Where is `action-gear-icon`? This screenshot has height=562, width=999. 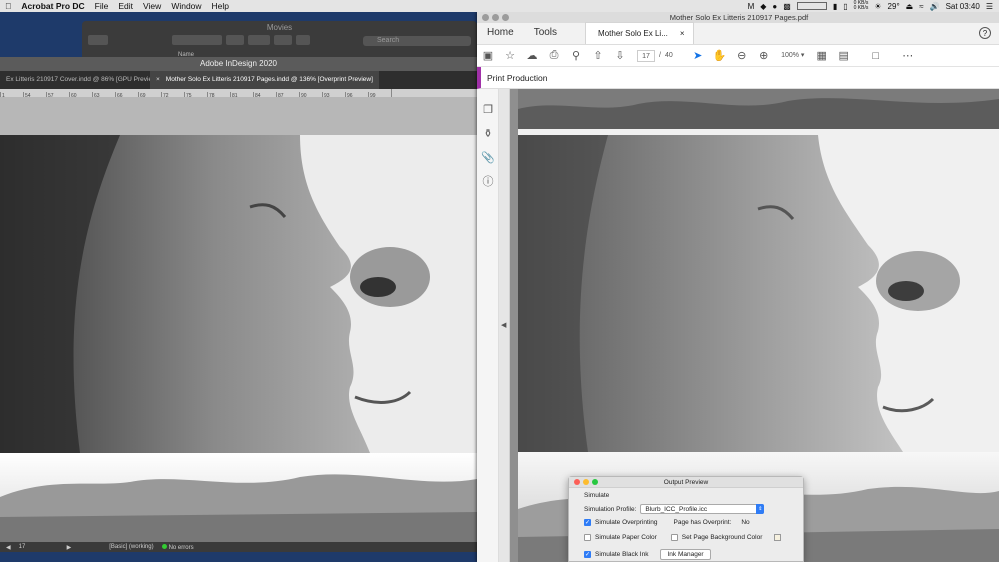 action-gear-icon is located at coordinates (259, 40).